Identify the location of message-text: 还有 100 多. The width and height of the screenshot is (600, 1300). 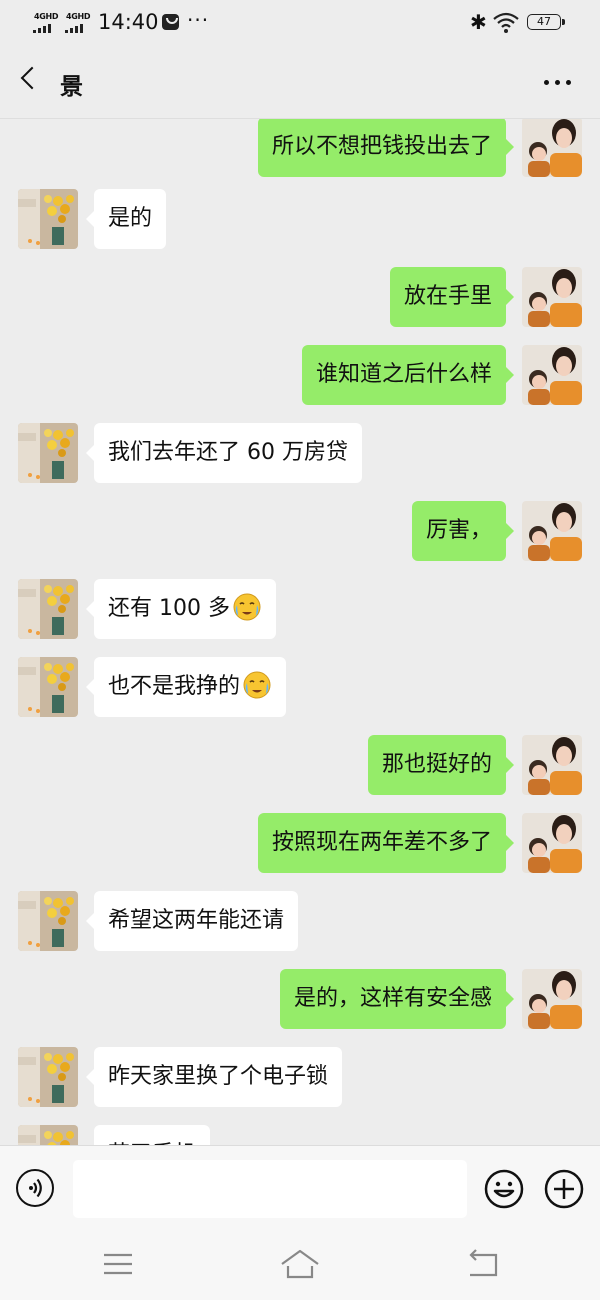
(169, 608).